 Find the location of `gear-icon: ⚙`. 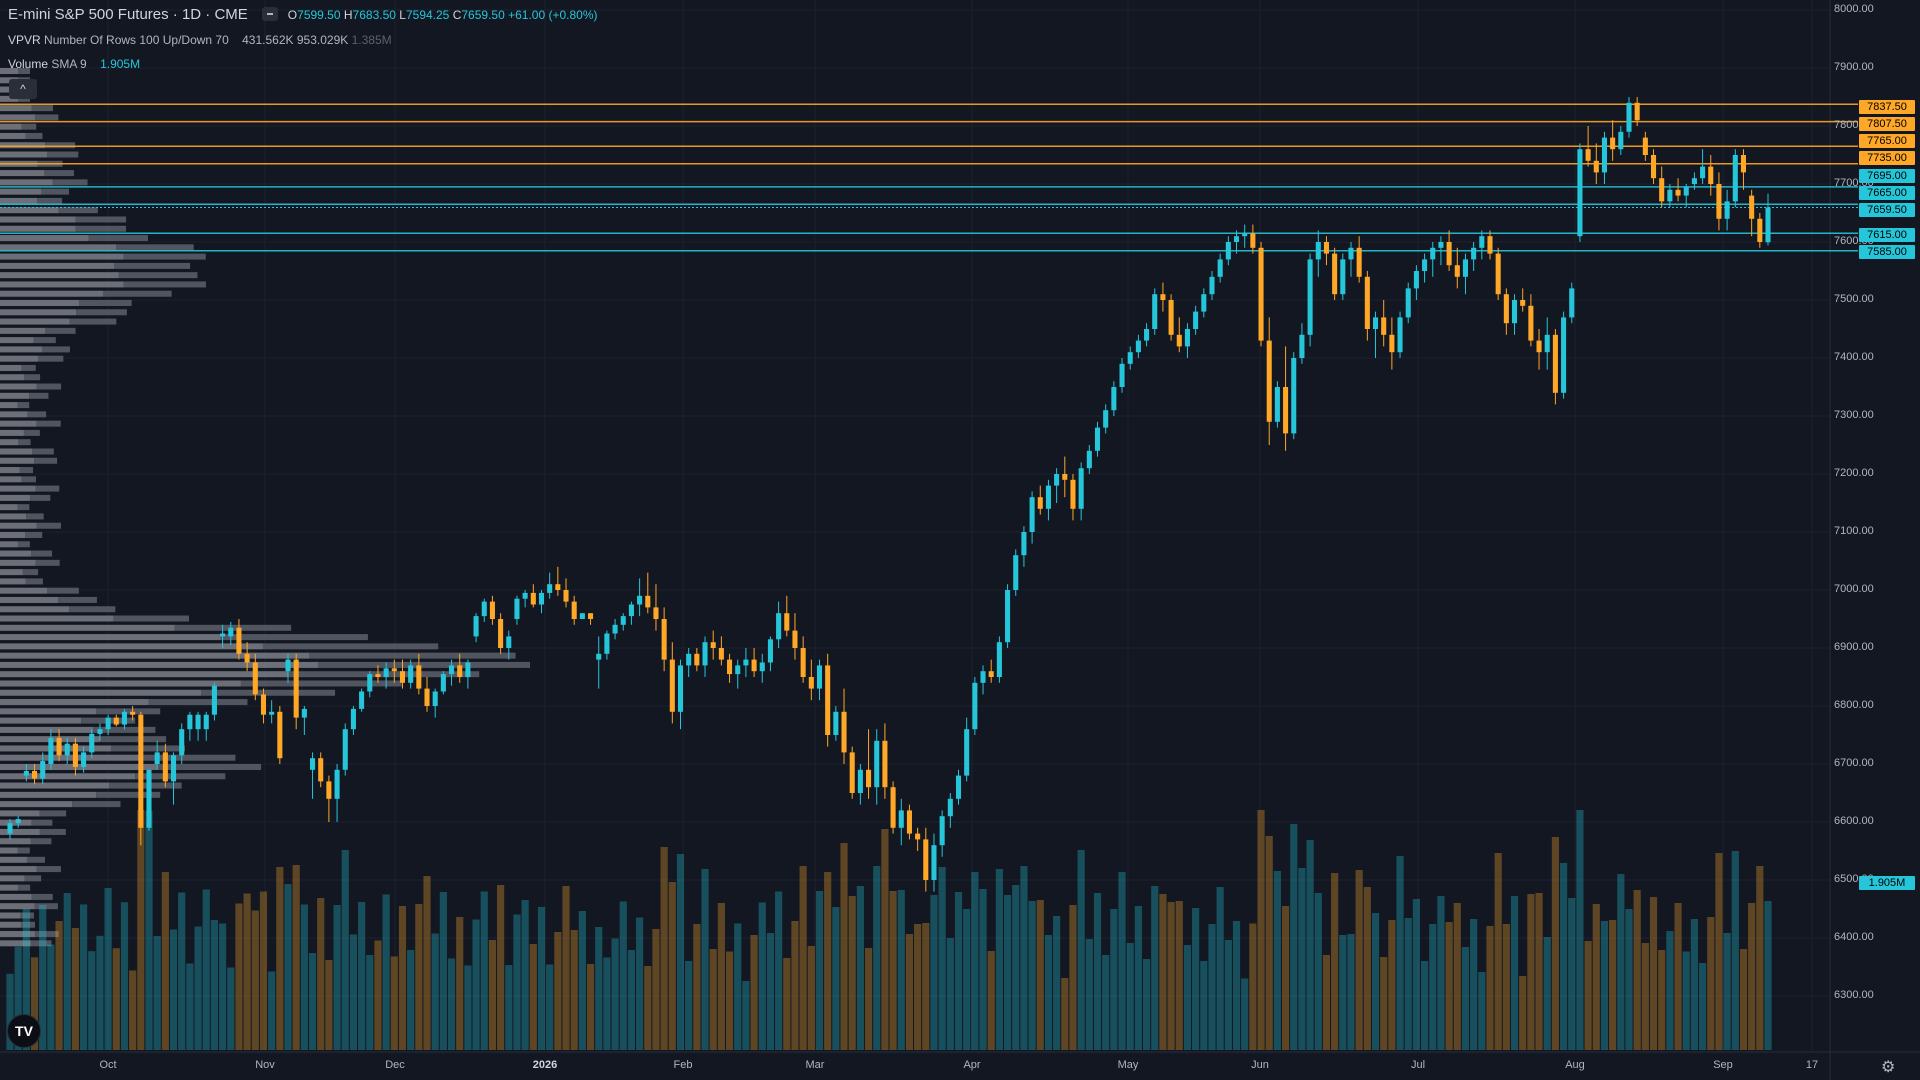

gear-icon: ⚙ is located at coordinates (1888, 1067).